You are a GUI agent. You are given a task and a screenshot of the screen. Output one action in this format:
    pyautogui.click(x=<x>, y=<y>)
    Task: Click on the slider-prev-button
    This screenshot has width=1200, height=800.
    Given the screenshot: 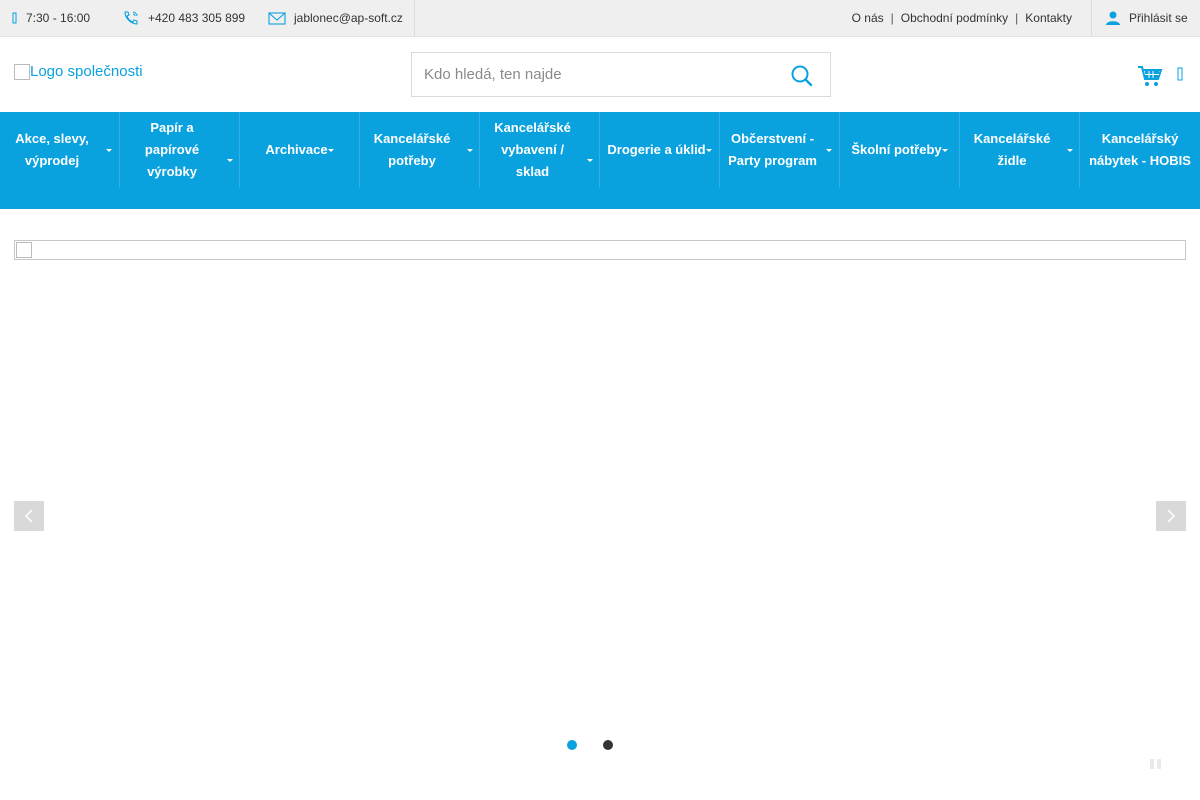 What is the action you would take?
    pyautogui.click(x=29, y=516)
    